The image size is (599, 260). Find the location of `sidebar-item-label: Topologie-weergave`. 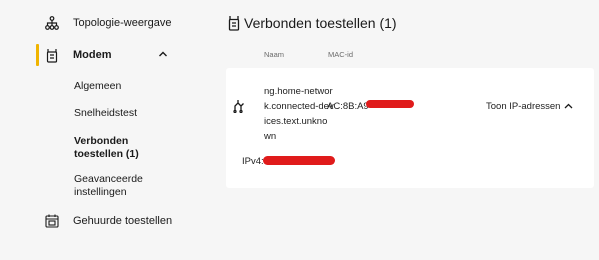

sidebar-item-label: Topologie-weergave is located at coordinates (122, 23).